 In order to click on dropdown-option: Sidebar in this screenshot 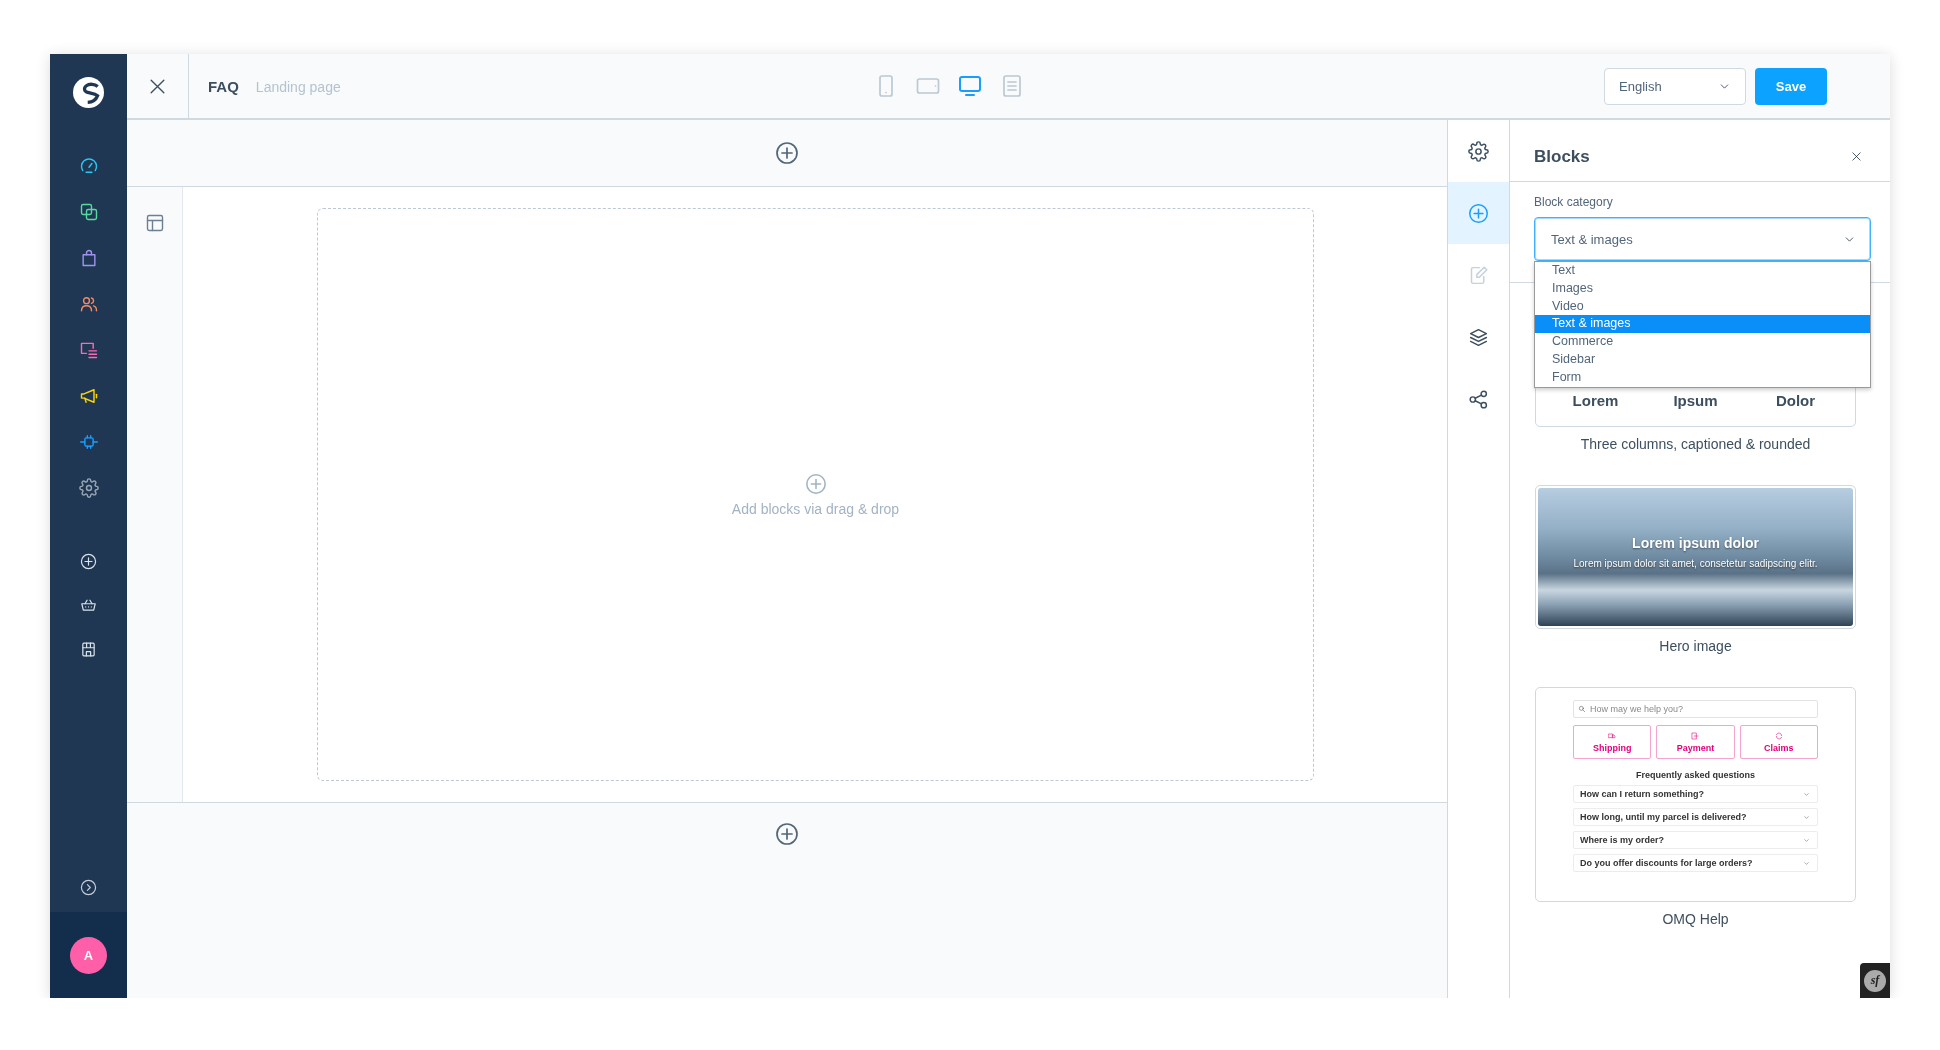, I will do `click(1702, 360)`.